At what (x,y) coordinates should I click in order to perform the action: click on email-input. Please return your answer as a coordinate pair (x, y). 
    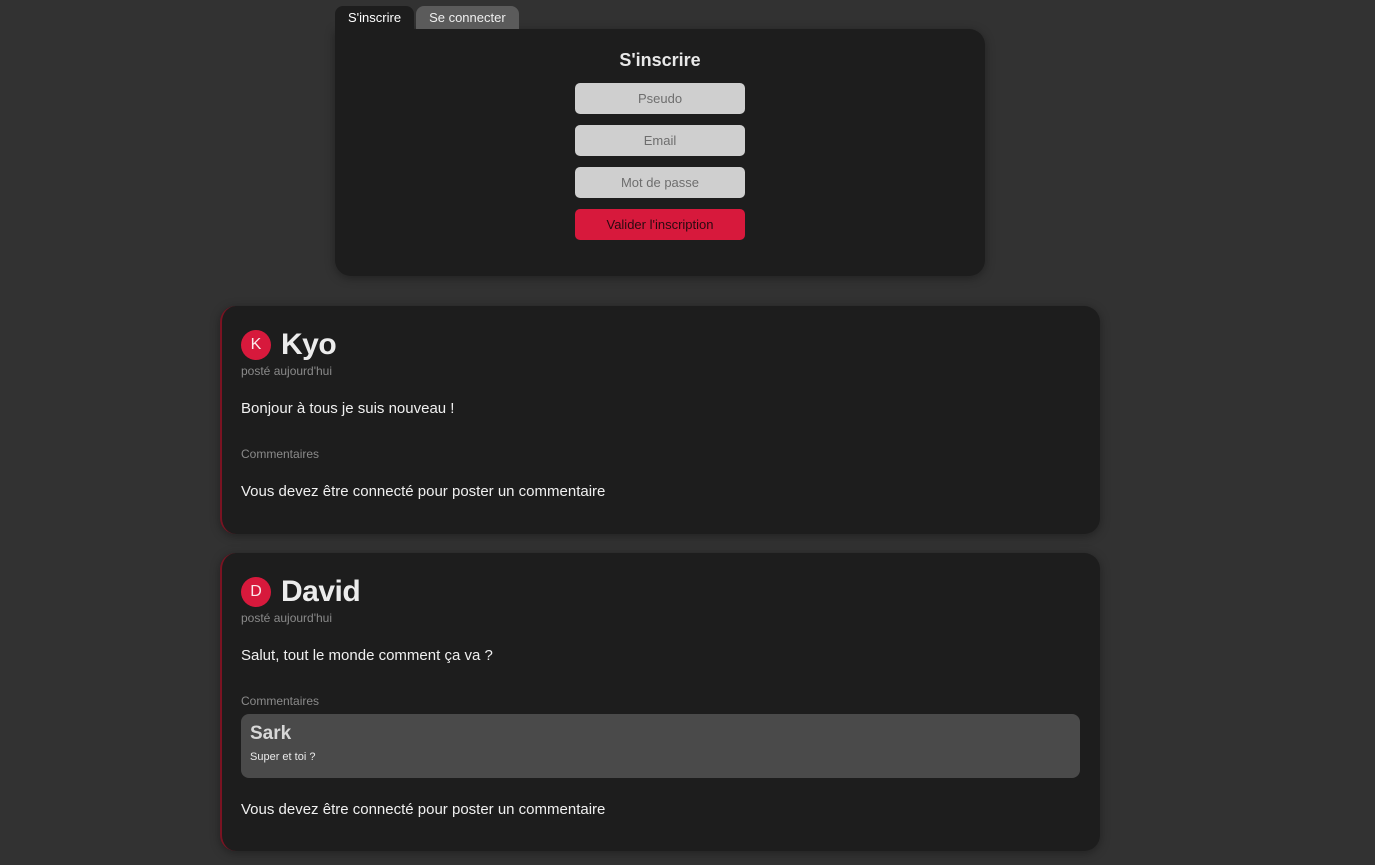
    Looking at the image, I should click on (660, 140).